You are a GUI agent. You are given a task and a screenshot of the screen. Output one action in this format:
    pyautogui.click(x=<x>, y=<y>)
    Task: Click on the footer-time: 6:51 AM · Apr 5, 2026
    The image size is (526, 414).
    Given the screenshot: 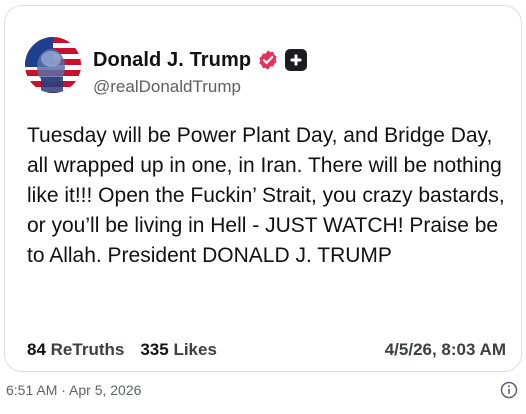 What is the action you would take?
    pyautogui.click(x=73, y=390)
    